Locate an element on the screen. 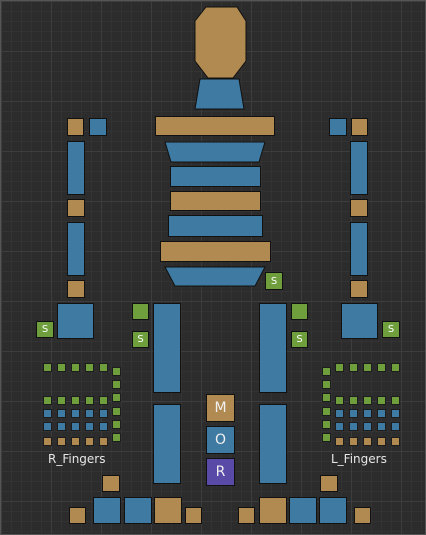 Image resolution: width=426 pixels, height=535 pixels. r-leg-switch-button: S is located at coordinates (140, 339).